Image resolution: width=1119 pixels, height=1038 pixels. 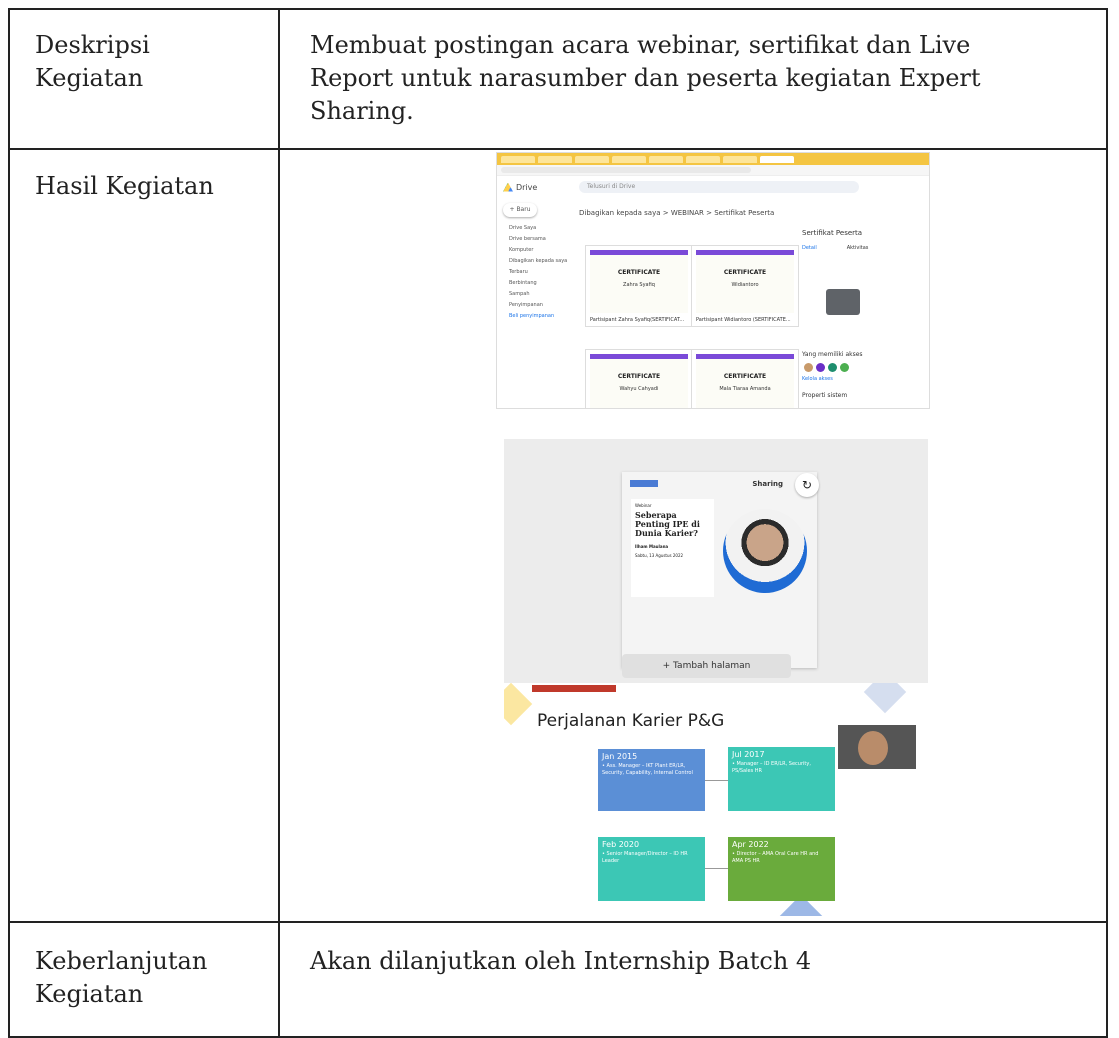 I want to click on drive-header: Drive Telusuri di Drive, so click(x=713, y=187).